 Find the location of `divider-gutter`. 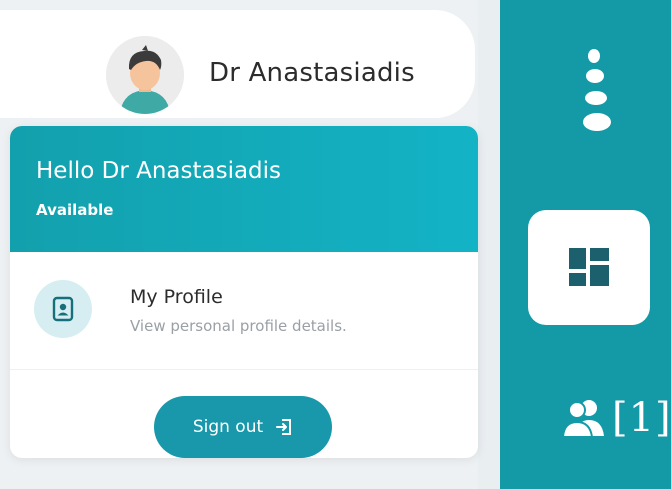

divider-gutter is located at coordinates (489, 244).